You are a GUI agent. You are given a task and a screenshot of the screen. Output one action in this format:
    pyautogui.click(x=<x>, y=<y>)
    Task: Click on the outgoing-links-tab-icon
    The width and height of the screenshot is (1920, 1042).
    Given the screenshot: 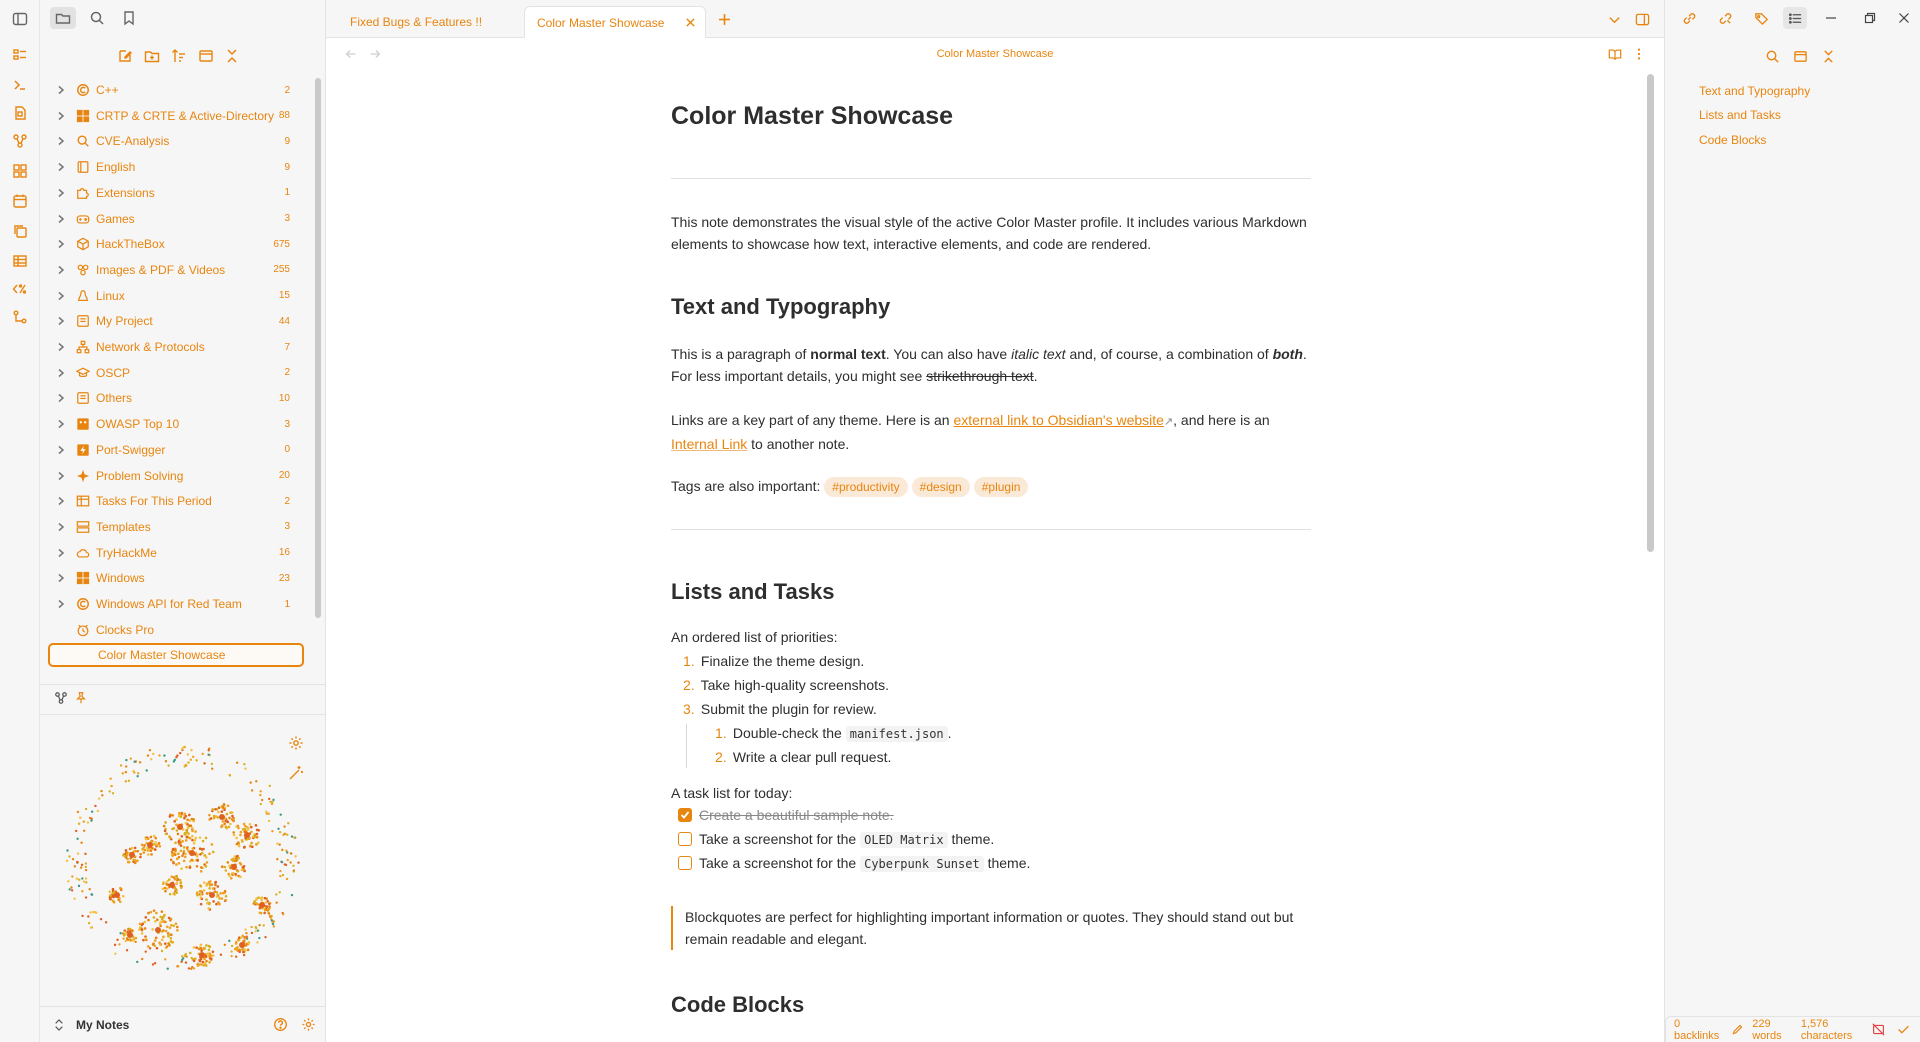 What is the action you would take?
    pyautogui.click(x=1725, y=18)
    